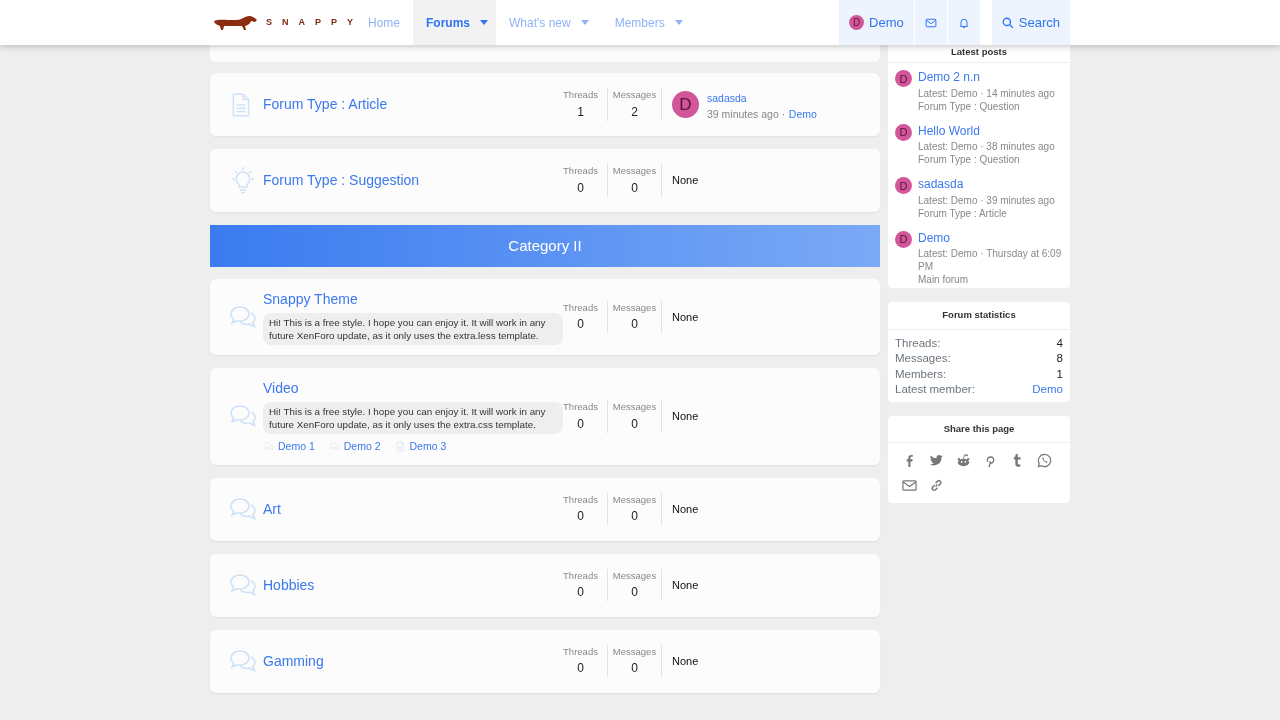 The height and width of the screenshot is (720, 1280). What do you see at coordinates (923, 358) in the screenshot?
I see `stat-label: Messages:` at bounding box center [923, 358].